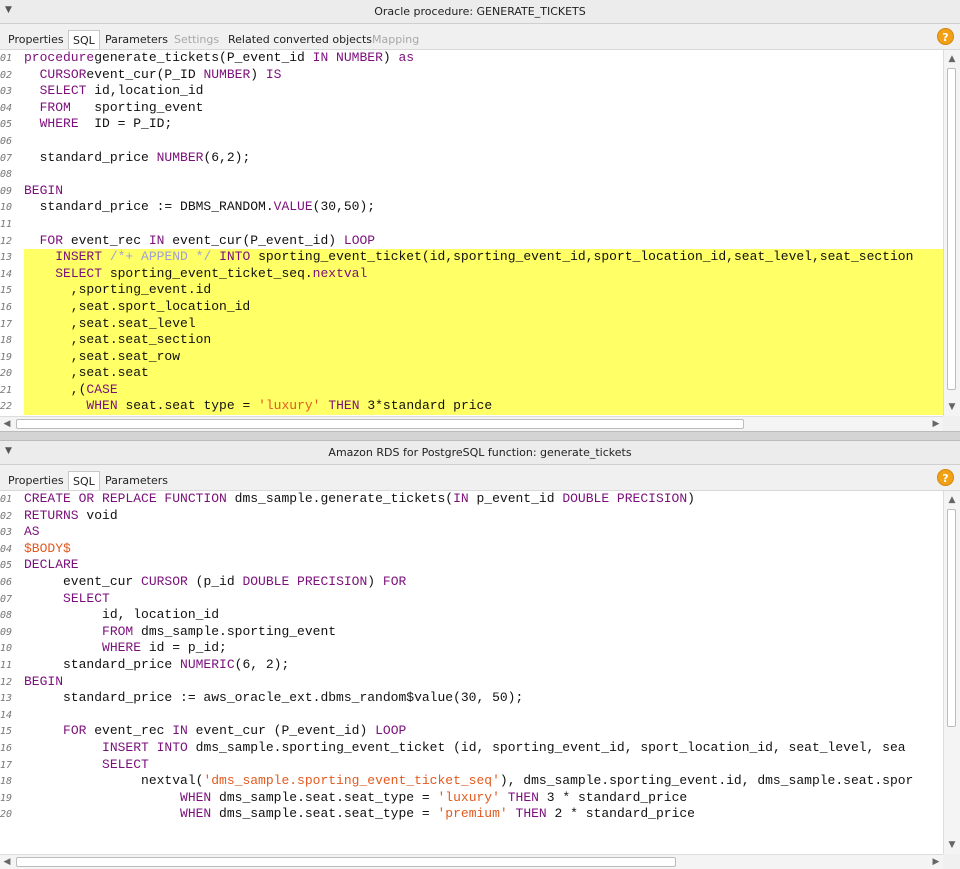 The height and width of the screenshot is (869, 960). I want to click on code-line: 12 BEGIN, so click(471, 682).